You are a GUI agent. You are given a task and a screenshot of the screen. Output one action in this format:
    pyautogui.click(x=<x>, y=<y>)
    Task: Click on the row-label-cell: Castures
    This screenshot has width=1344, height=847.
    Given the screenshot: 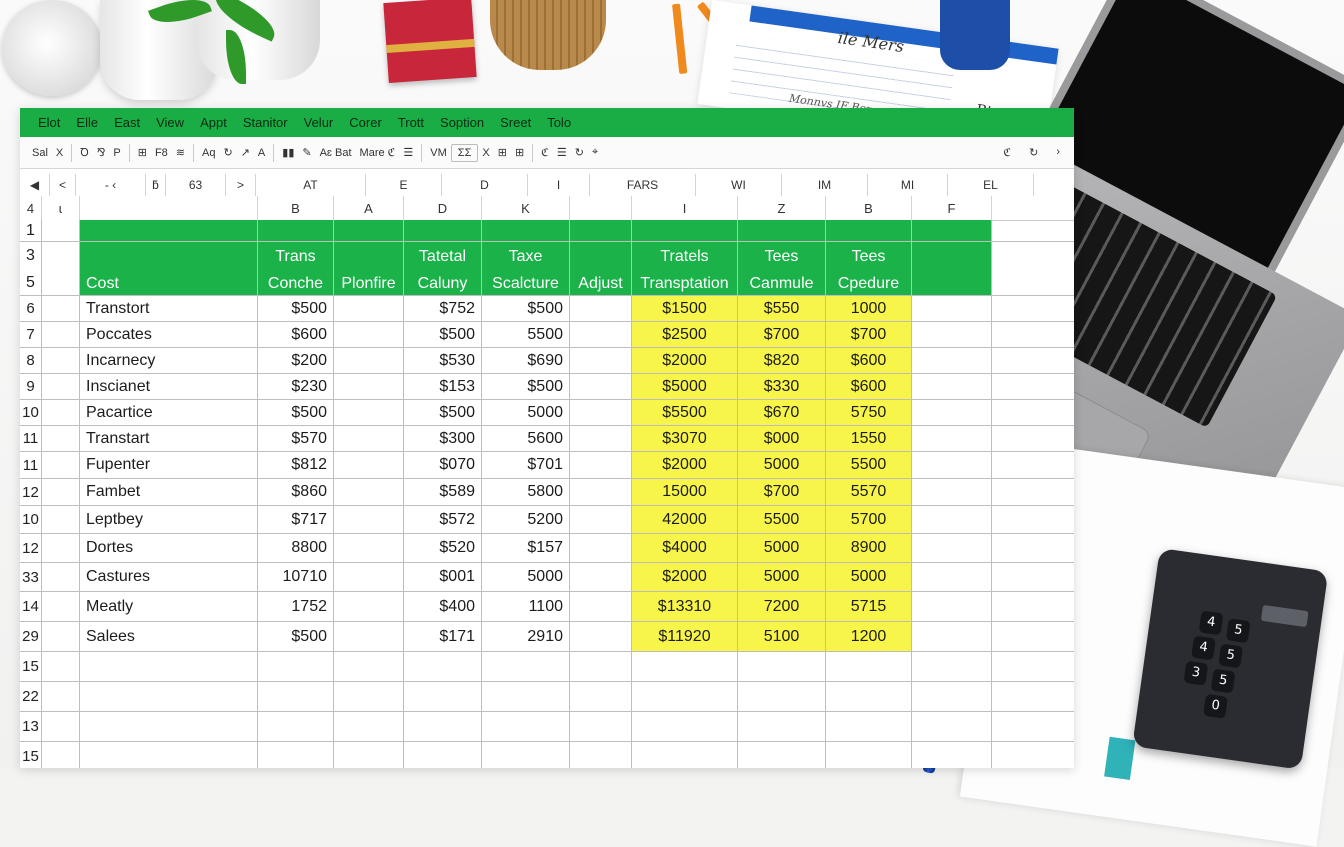 What is the action you would take?
    pyautogui.click(x=169, y=577)
    